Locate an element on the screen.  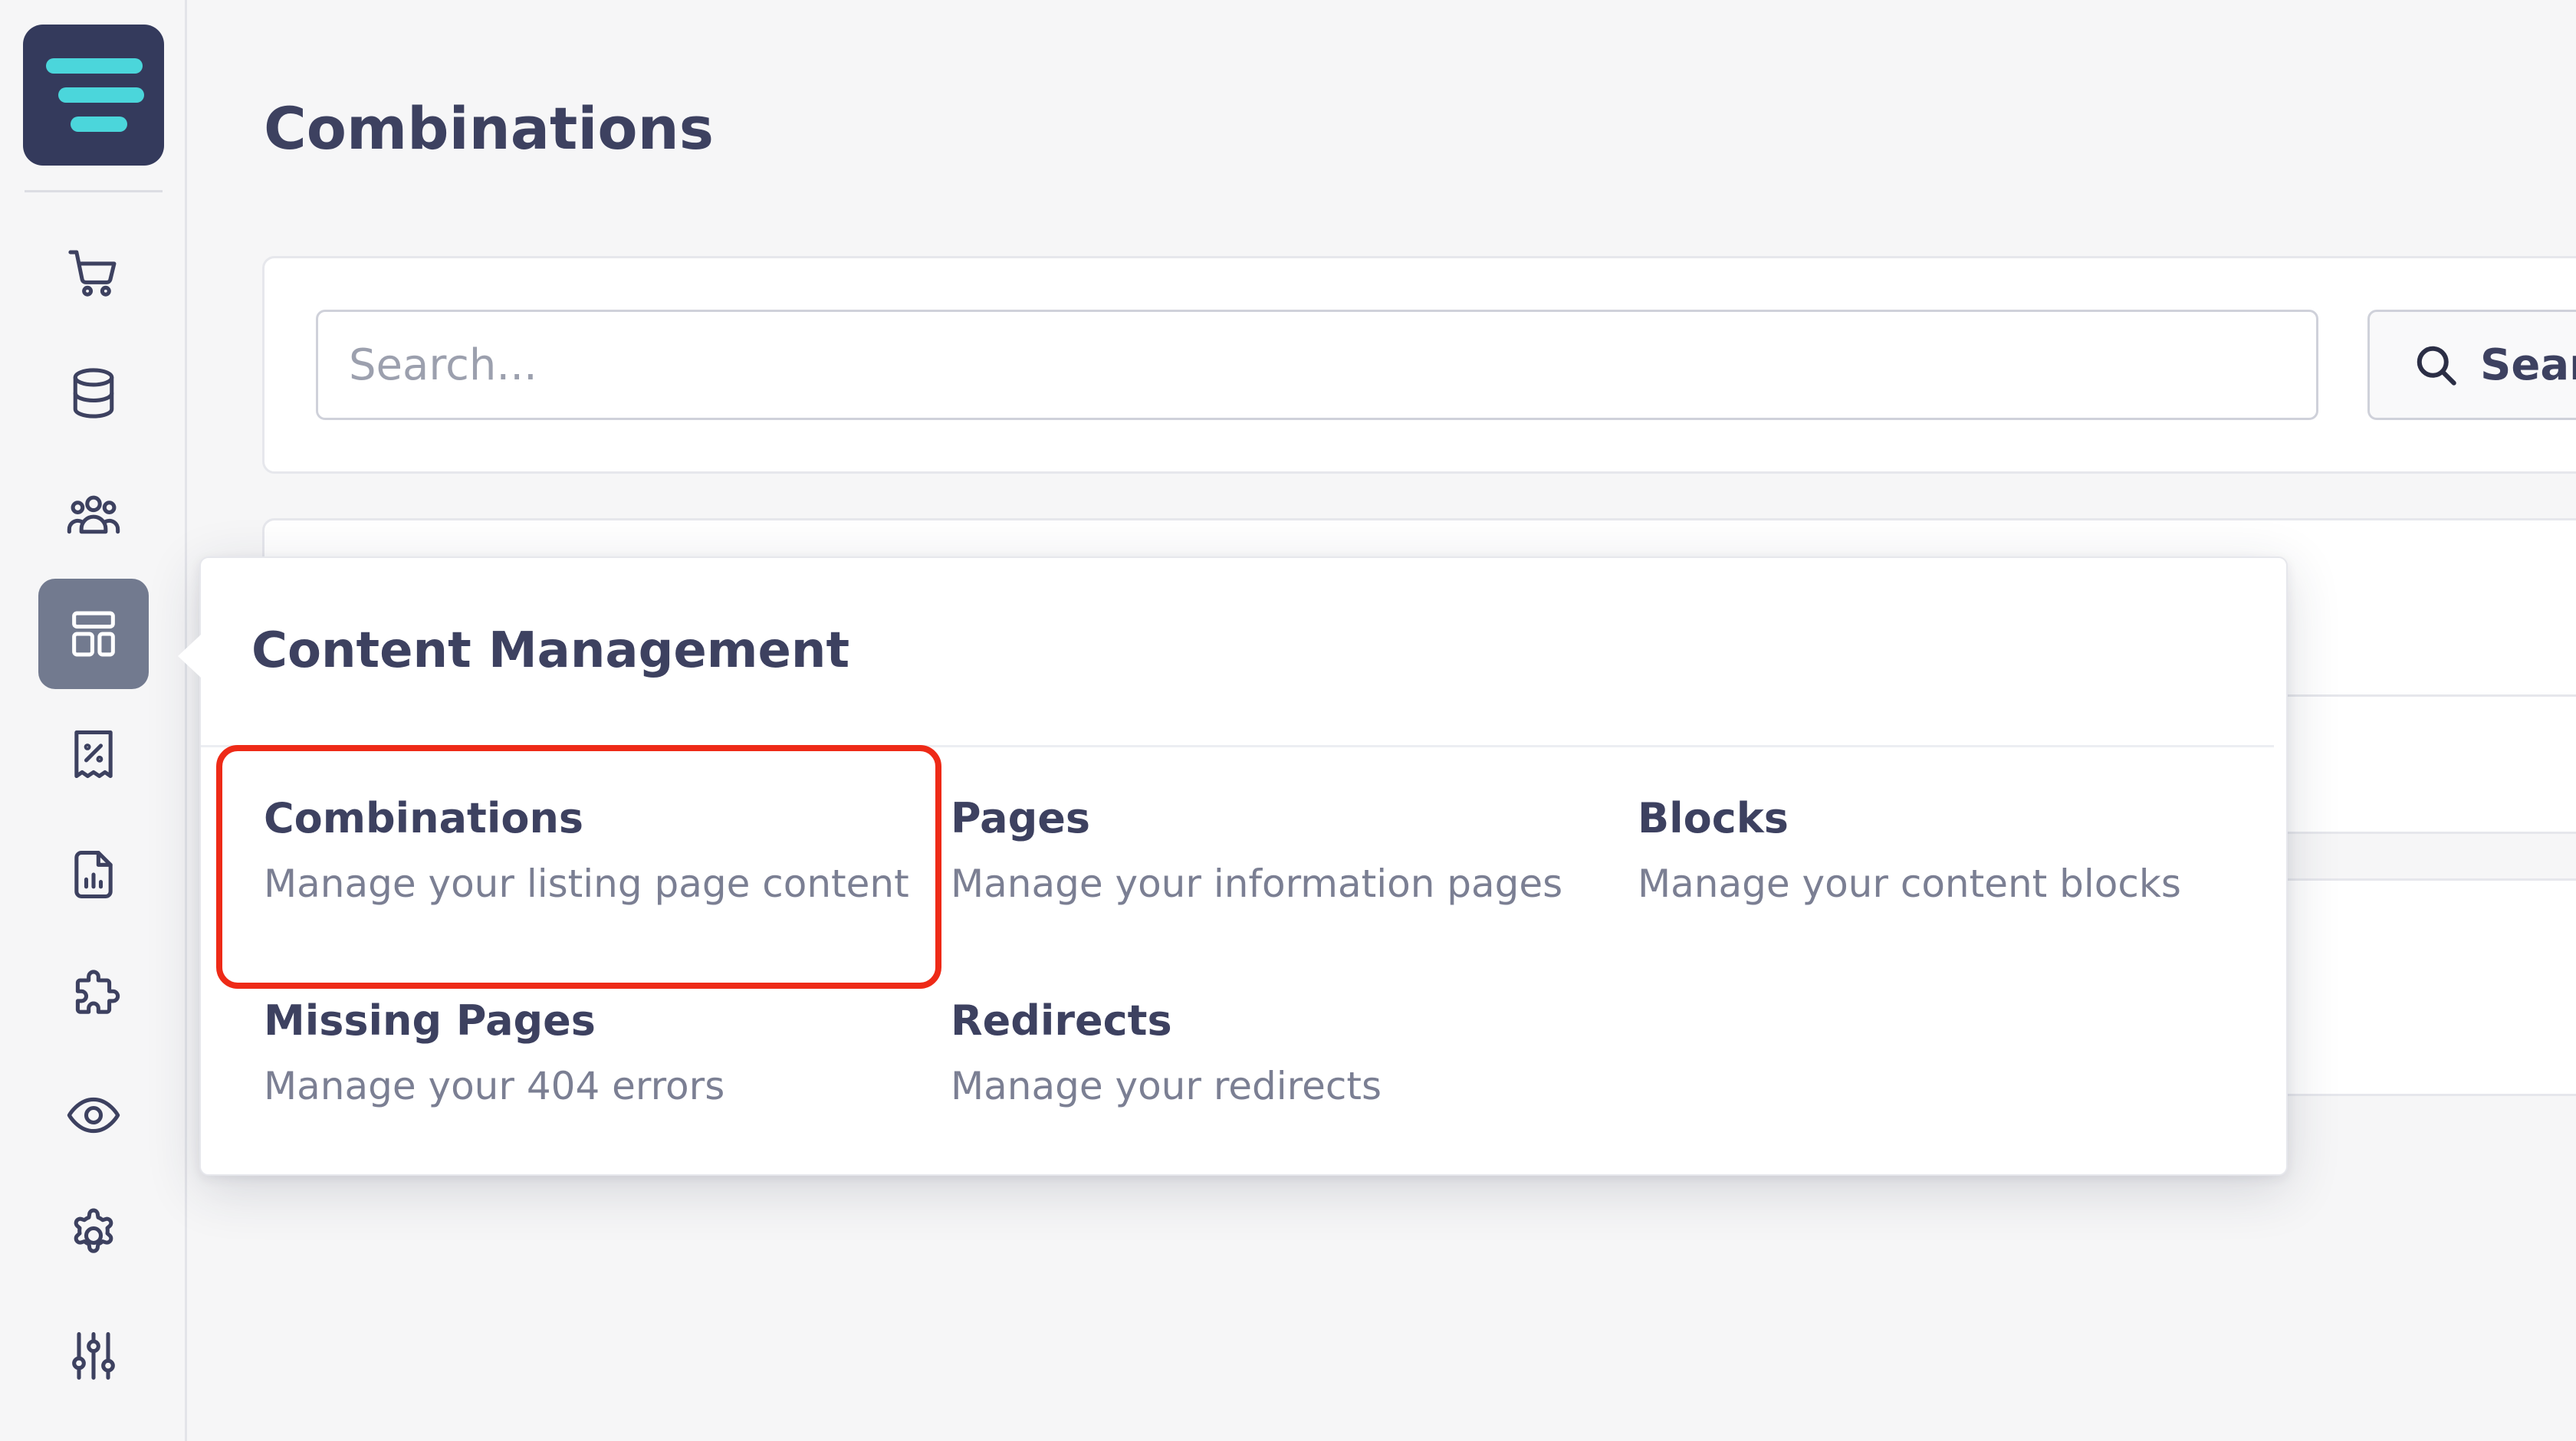
search-button-label: Search is located at coordinates (2528, 365).